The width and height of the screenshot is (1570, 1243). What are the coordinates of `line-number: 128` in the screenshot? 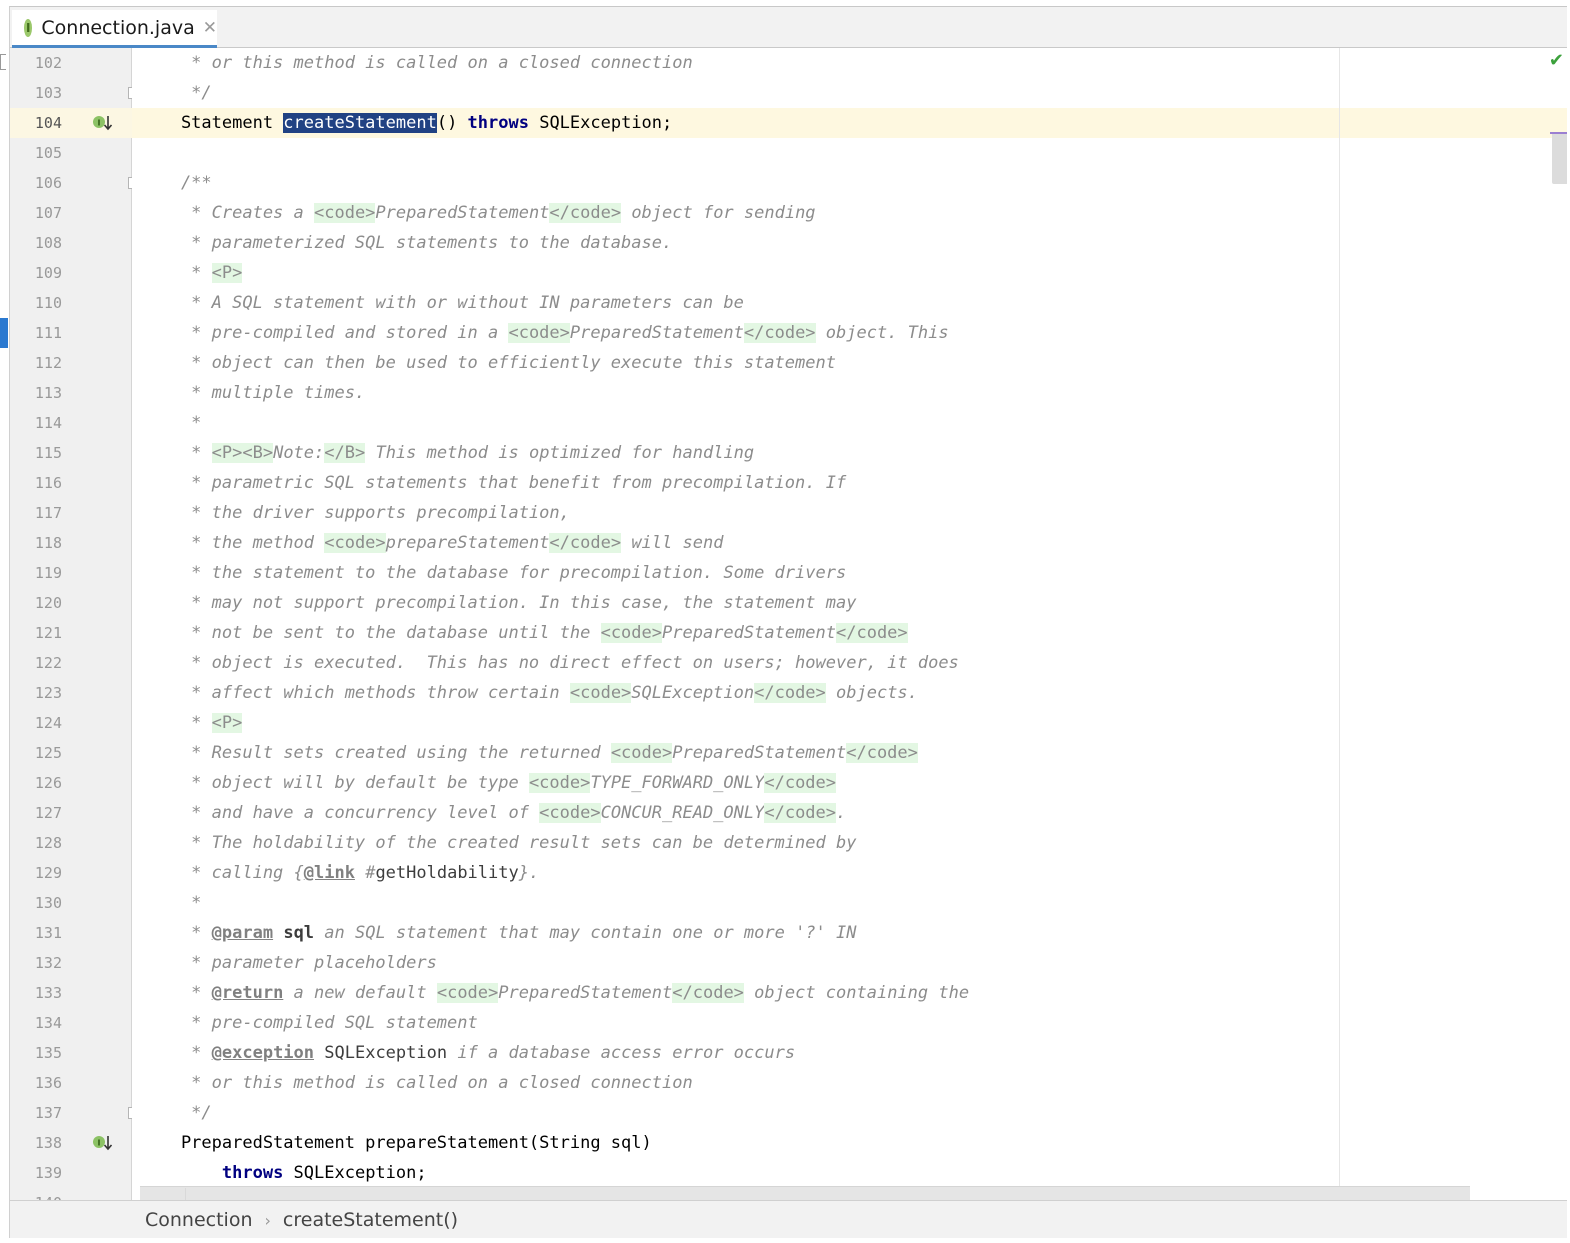 It's located at (36, 843).